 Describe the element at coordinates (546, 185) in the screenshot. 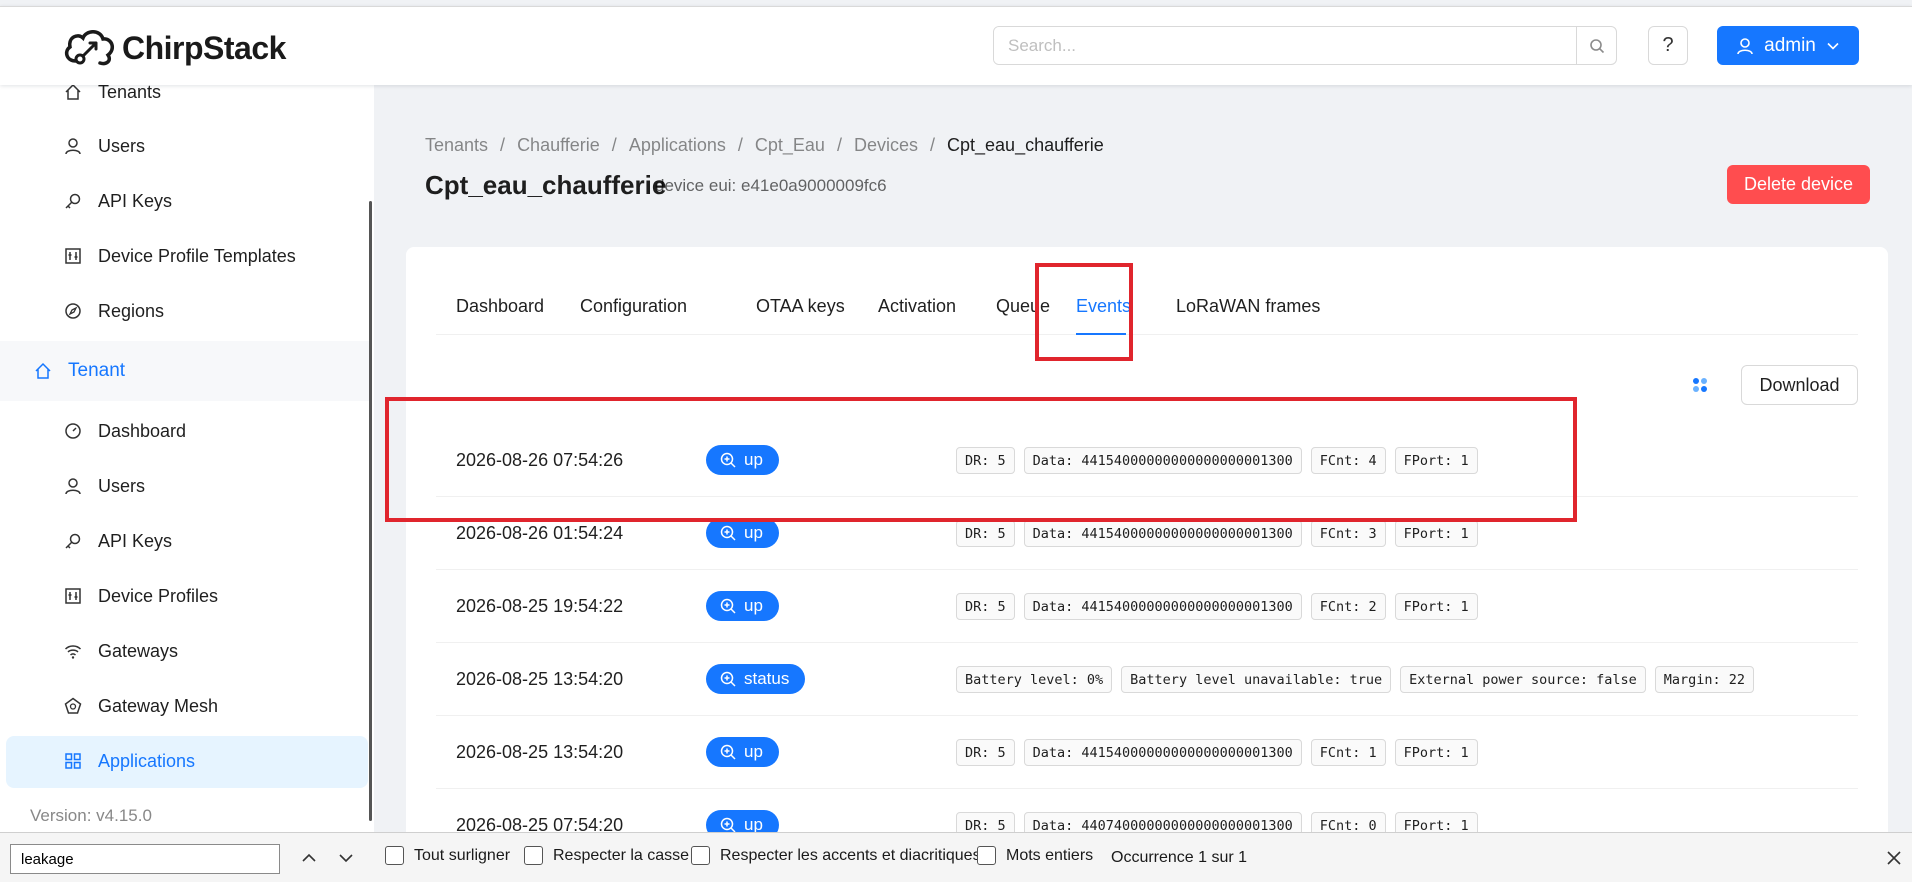

I see `page-title: Cpt_eau_chaufferie` at that location.